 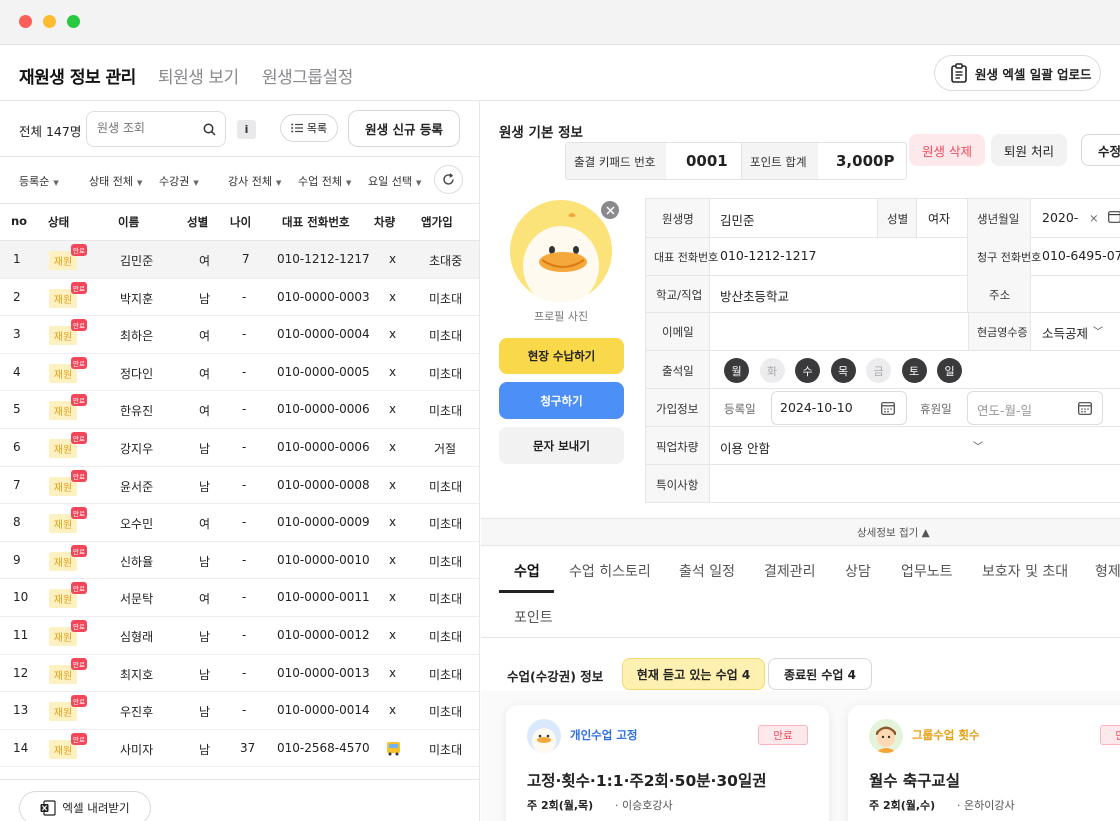 I want to click on table-row: 3 재원 만료 최하은 여 -010-0000-0004 x 미초대, so click(x=239, y=335).